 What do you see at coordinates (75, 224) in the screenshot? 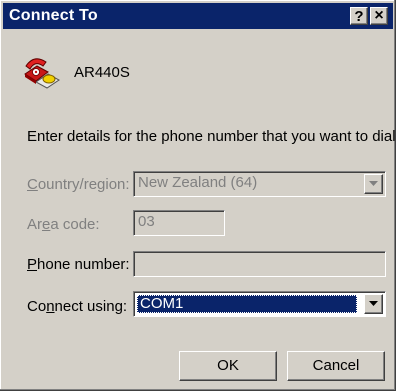
I see `area-label-rest: a code:` at bounding box center [75, 224].